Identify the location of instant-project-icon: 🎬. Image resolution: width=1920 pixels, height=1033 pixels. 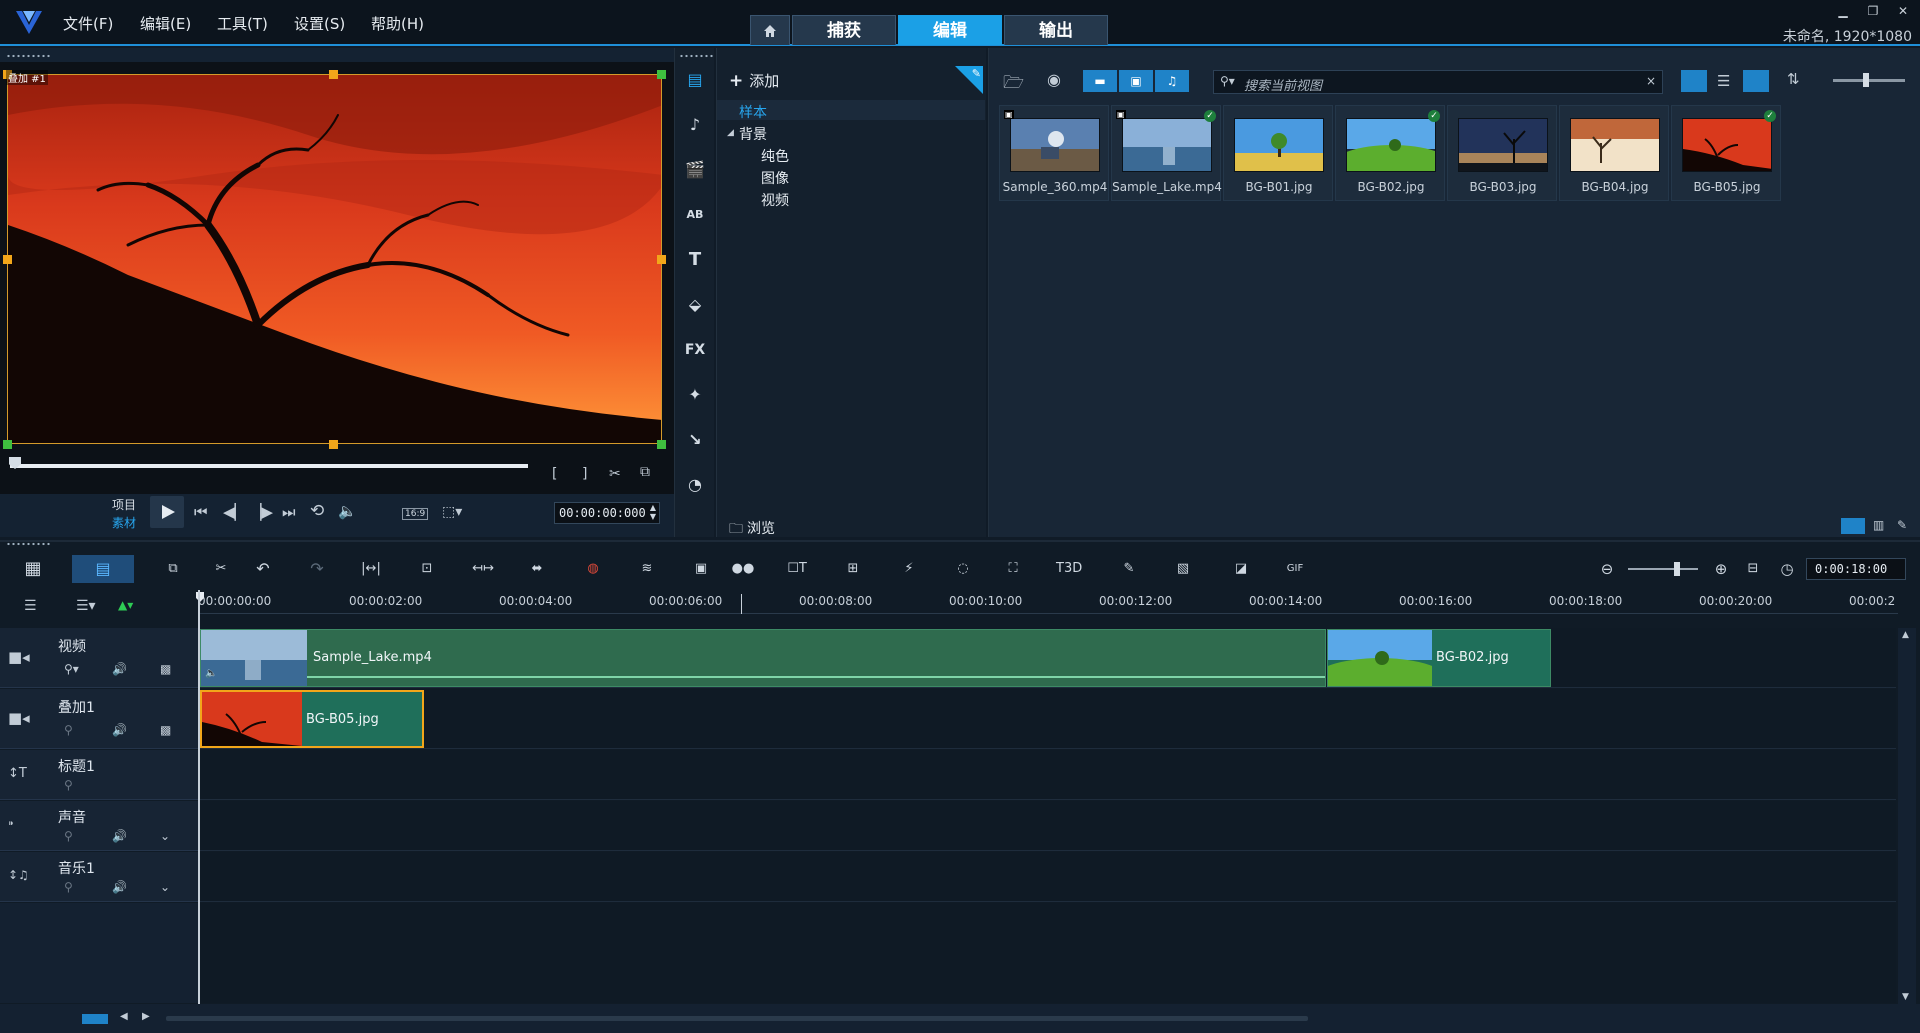
(695, 170).